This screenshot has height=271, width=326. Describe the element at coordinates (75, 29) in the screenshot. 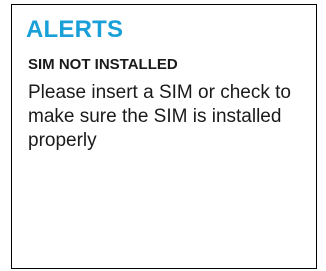

I see `alerts-title: ALERTS` at that location.